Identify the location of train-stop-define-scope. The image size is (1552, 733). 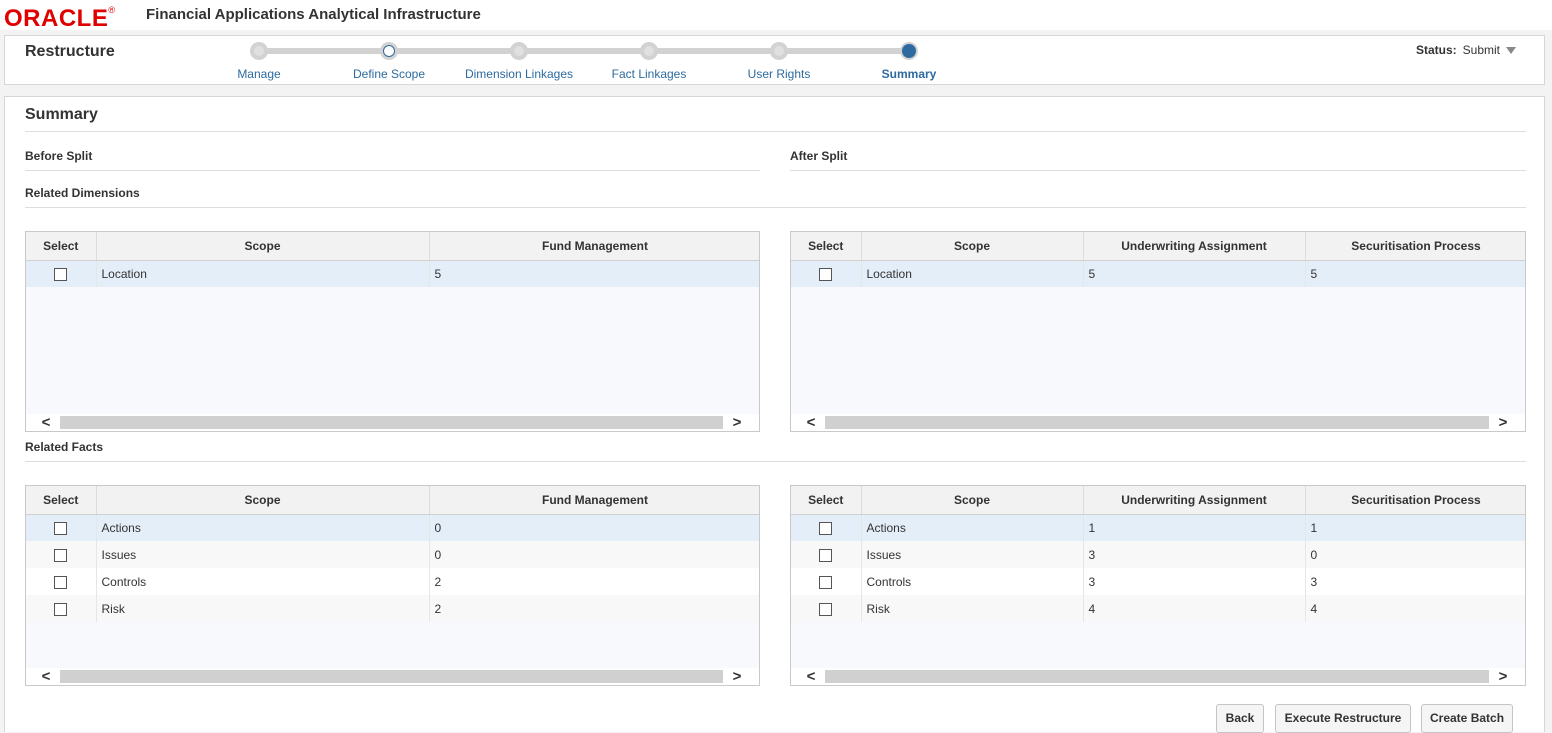
(389, 51).